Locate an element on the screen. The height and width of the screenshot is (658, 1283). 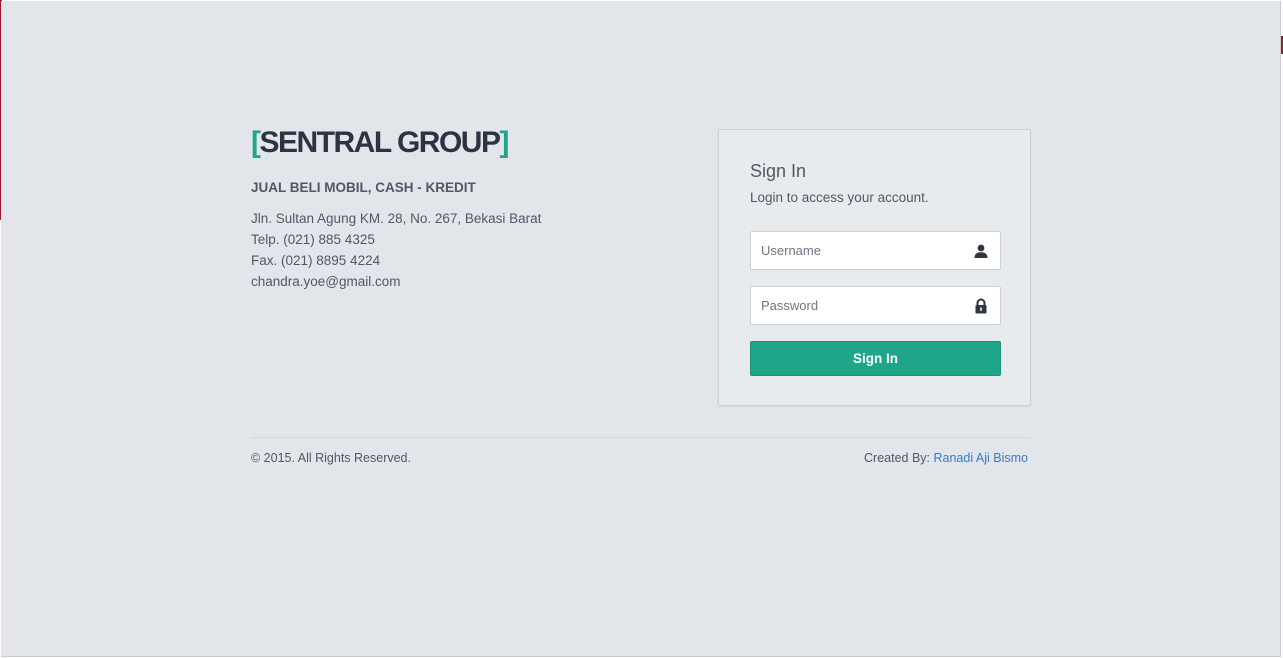
lock-icon is located at coordinates (981, 306).